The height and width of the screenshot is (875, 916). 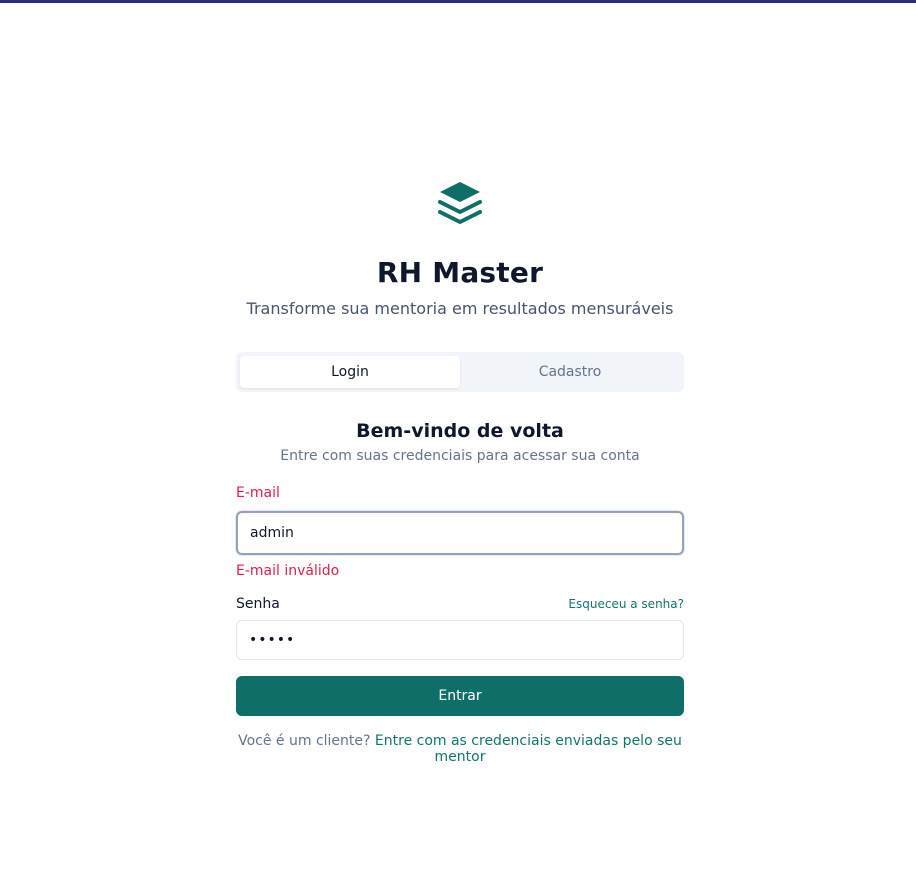 I want to click on email-error-message: E-mail inválido, so click(x=288, y=571).